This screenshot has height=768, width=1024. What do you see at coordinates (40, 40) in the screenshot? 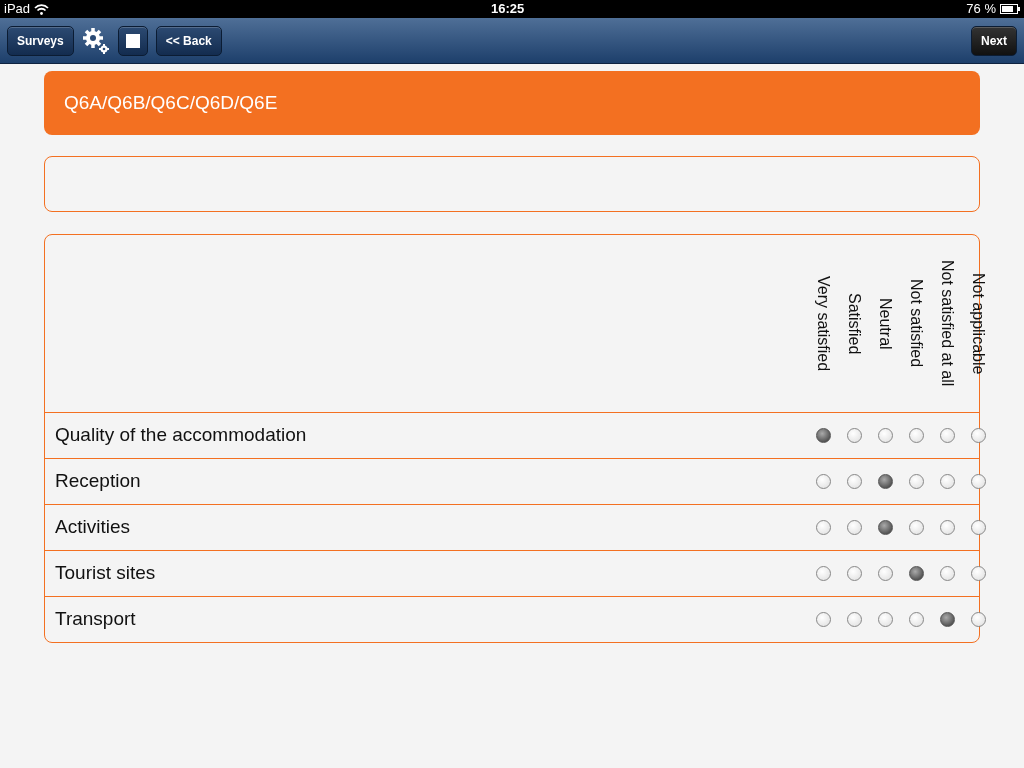
I see `toolbar-button: Surveys` at bounding box center [40, 40].